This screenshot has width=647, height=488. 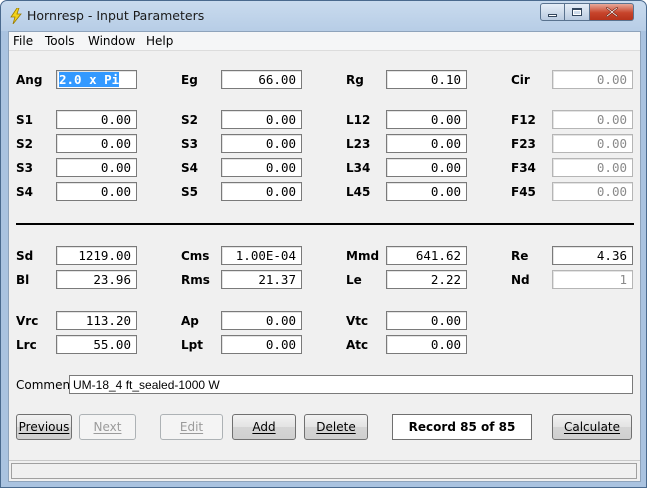 I want to click on atc-field: 0.00, so click(x=426, y=344).